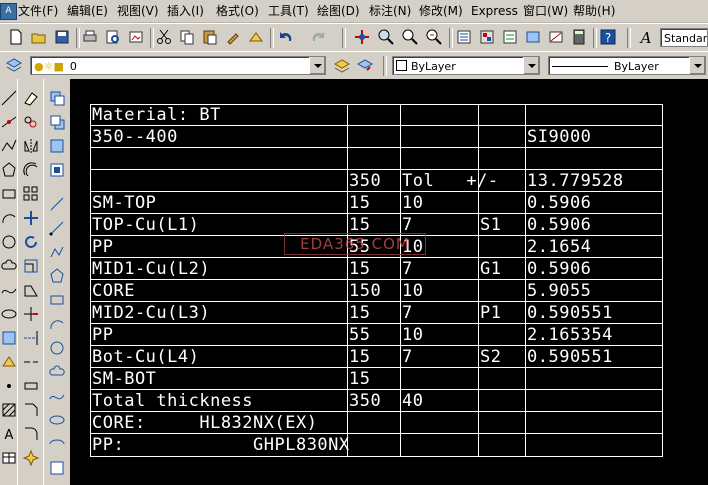  What do you see at coordinates (390, 11) in the screenshot?
I see `menu-dimension: 标注(N)` at bounding box center [390, 11].